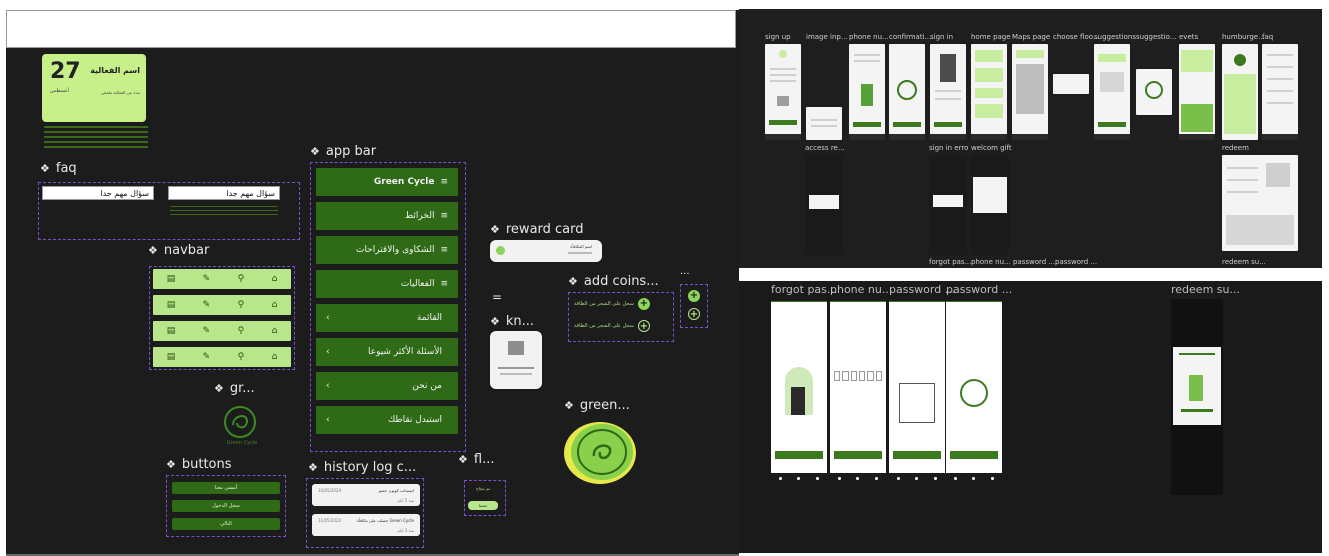 The width and height of the screenshot is (1329, 556). What do you see at coordinates (989, 92) in the screenshot?
I see `screen-home-page` at bounding box center [989, 92].